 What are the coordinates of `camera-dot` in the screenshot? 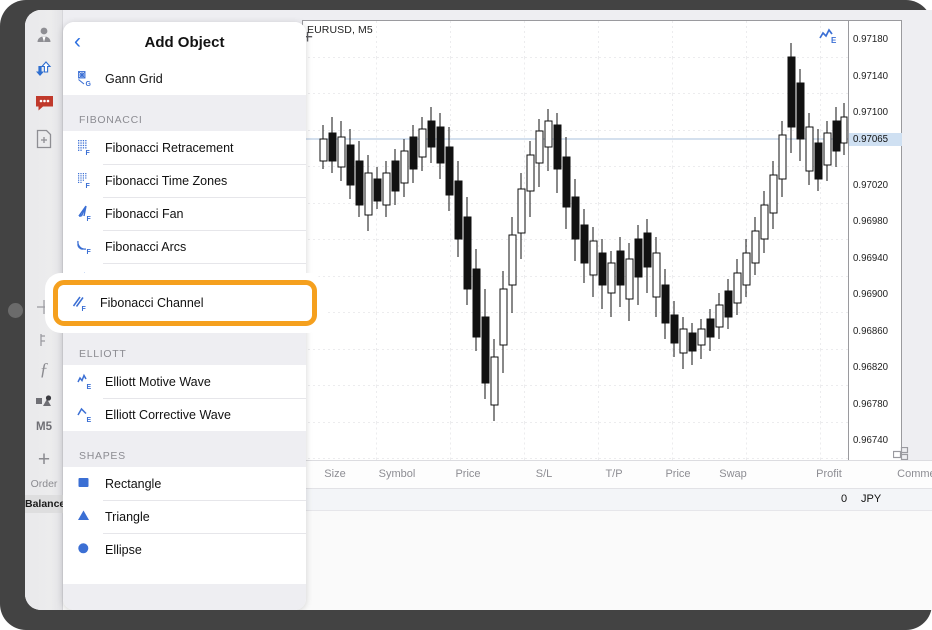 It's located at (15, 310).